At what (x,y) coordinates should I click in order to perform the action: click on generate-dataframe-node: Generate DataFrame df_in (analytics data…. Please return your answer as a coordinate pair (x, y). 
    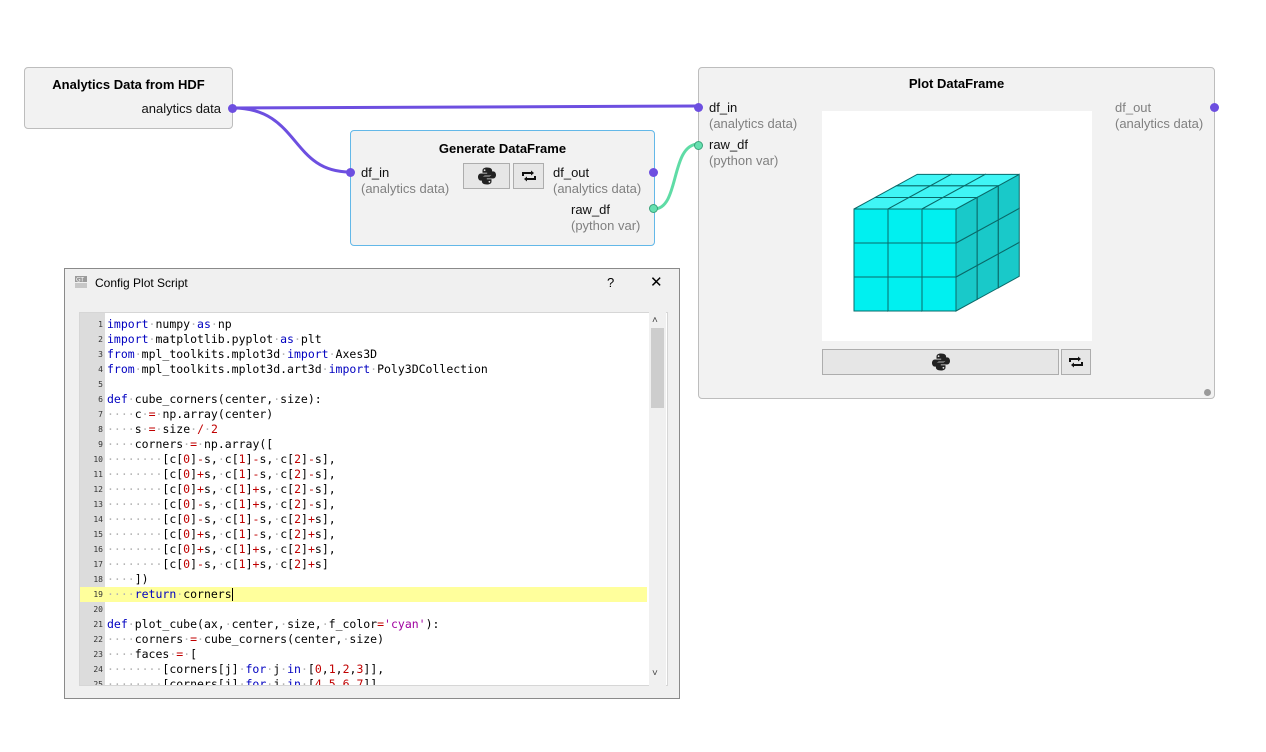
    Looking at the image, I should click on (502, 188).